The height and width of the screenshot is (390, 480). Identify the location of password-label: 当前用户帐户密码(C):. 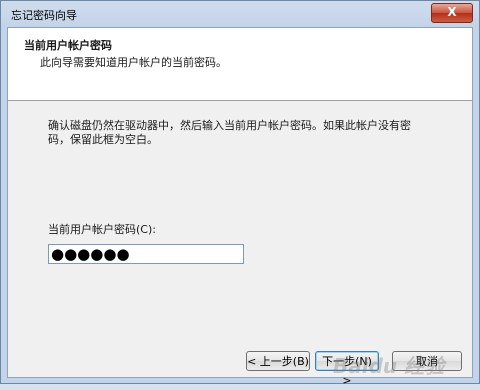
(102, 229).